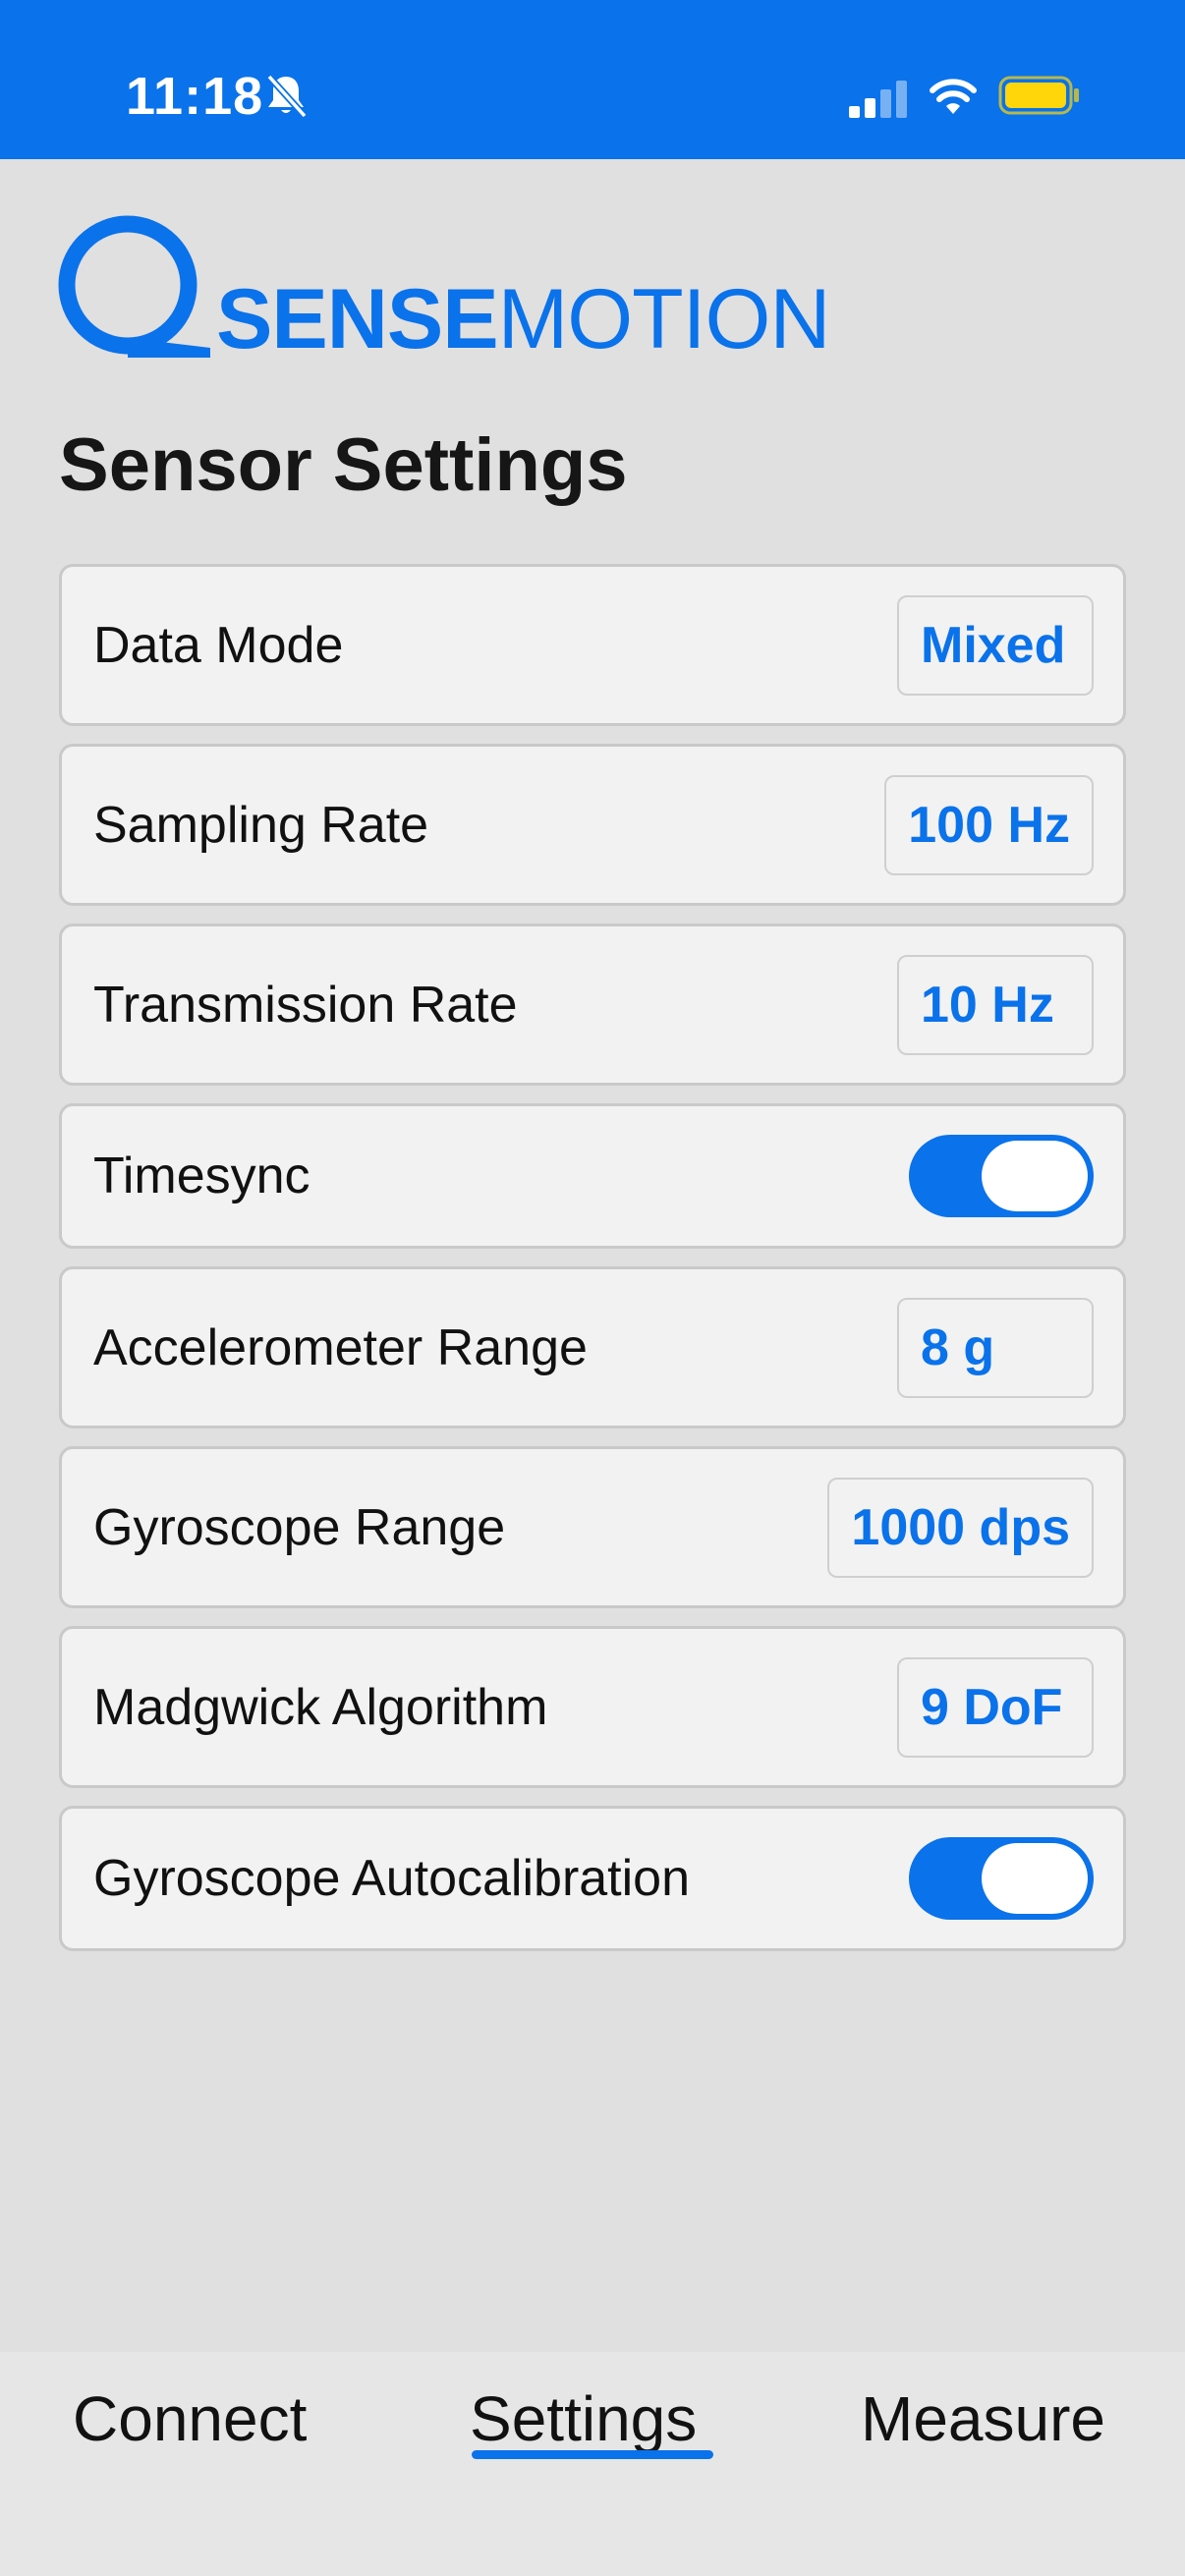 This screenshot has height=2576, width=1185. What do you see at coordinates (134, 286) in the screenshot?
I see `logo-q-mark-icon` at bounding box center [134, 286].